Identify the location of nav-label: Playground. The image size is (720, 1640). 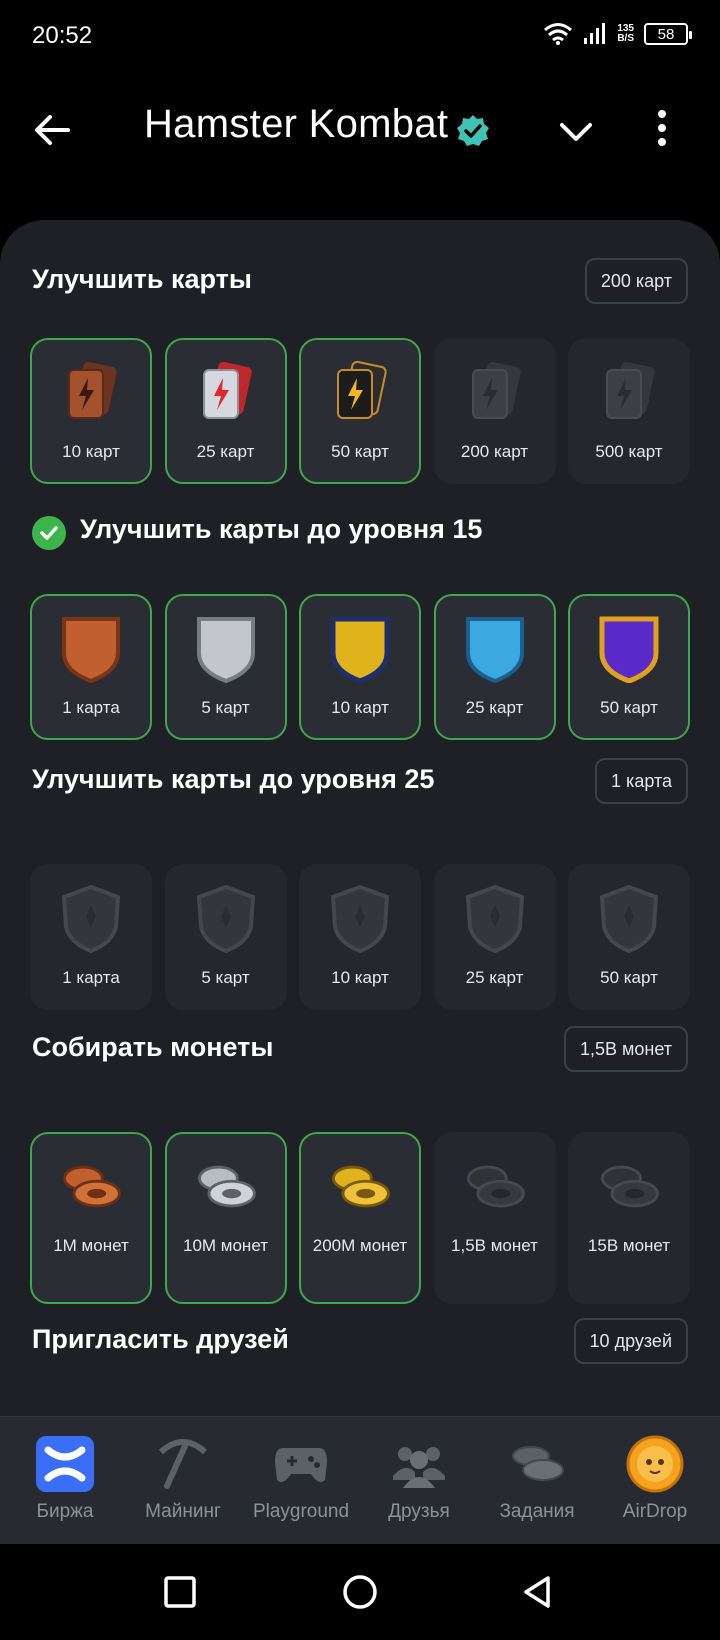
(301, 1511).